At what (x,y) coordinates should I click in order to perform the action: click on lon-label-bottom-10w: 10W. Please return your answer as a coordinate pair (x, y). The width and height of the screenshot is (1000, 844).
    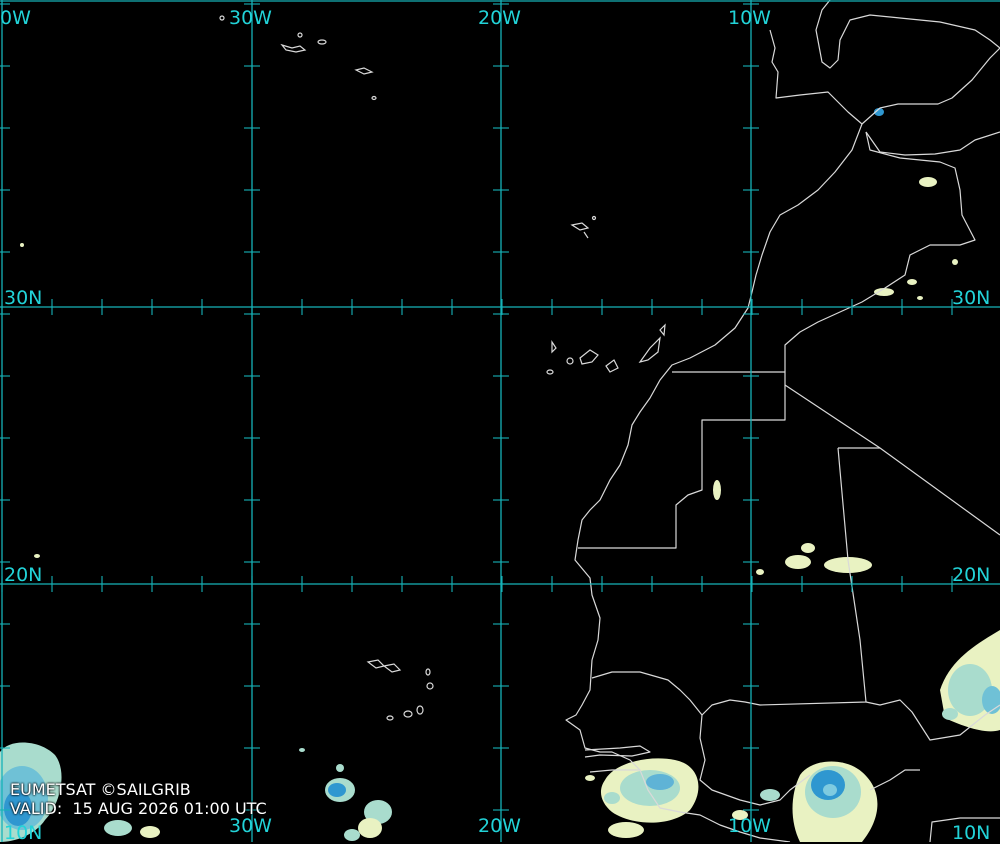
    Looking at the image, I should click on (749, 826).